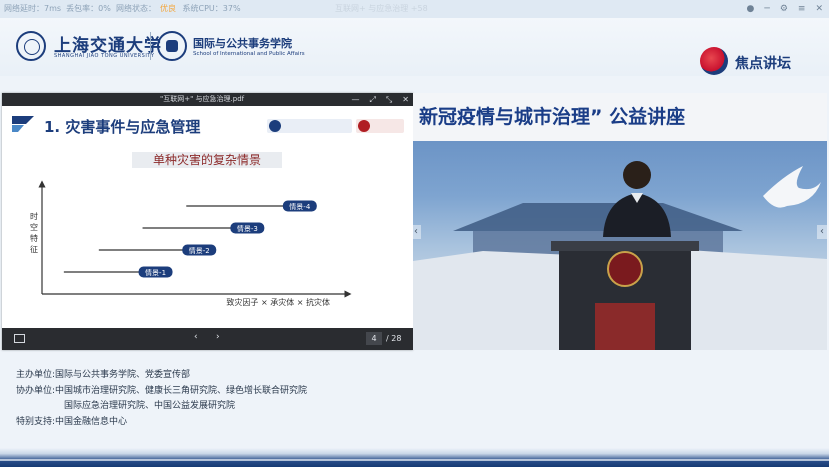 This screenshot has width=829, height=467. What do you see at coordinates (123, 375) in the screenshot?
I see `host-value: 国际与公共事务学院、党委宣传部` at bounding box center [123, 375].